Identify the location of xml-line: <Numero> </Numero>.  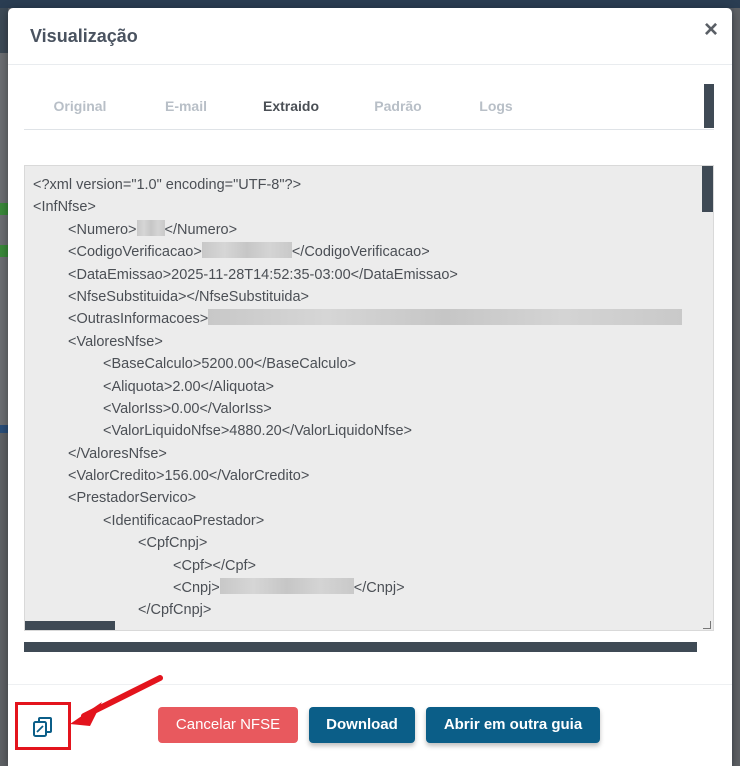
(368, 230).